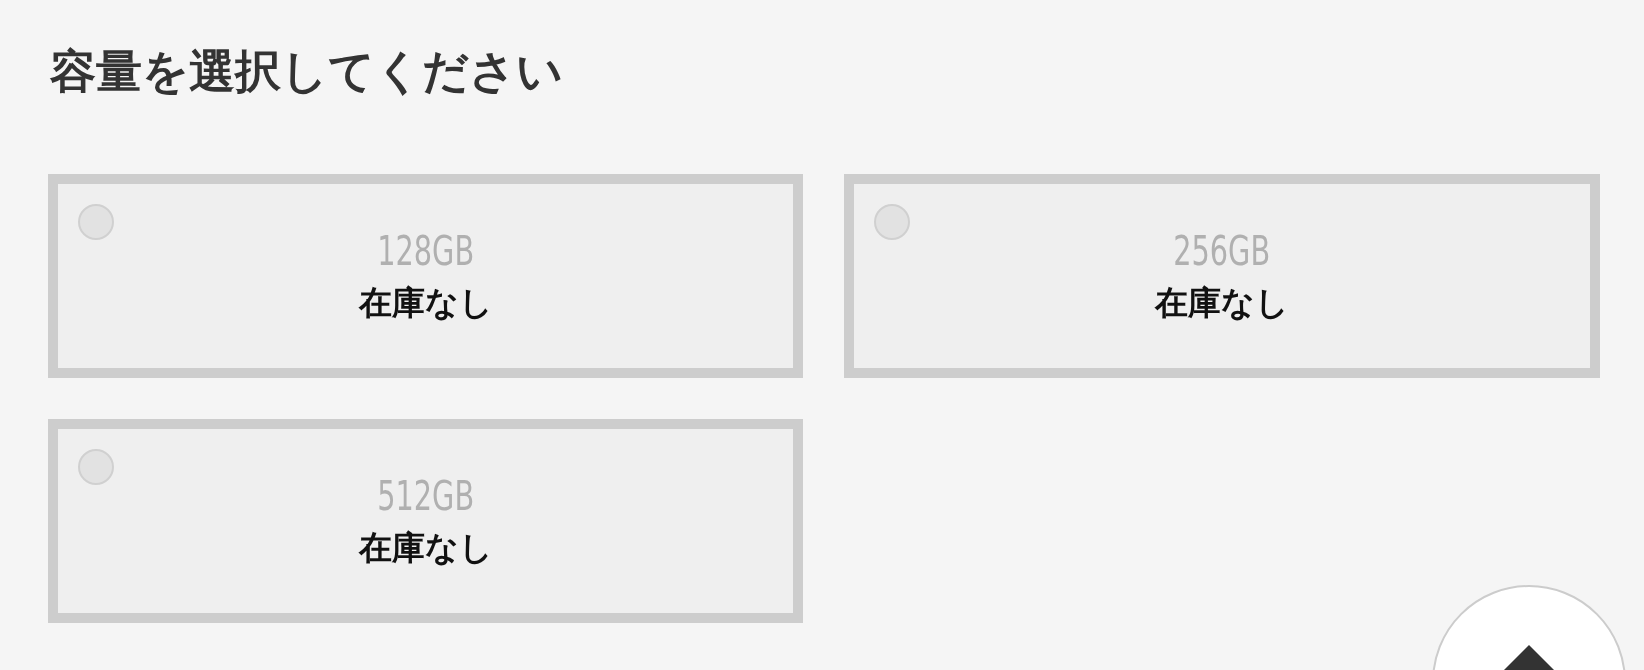 This screenshot has width=1644, height=670. What do you see at coordinates (1222, 251) in the screenshot?
I see `capacity-label: 256GB` at bounding box center [1222, 251].